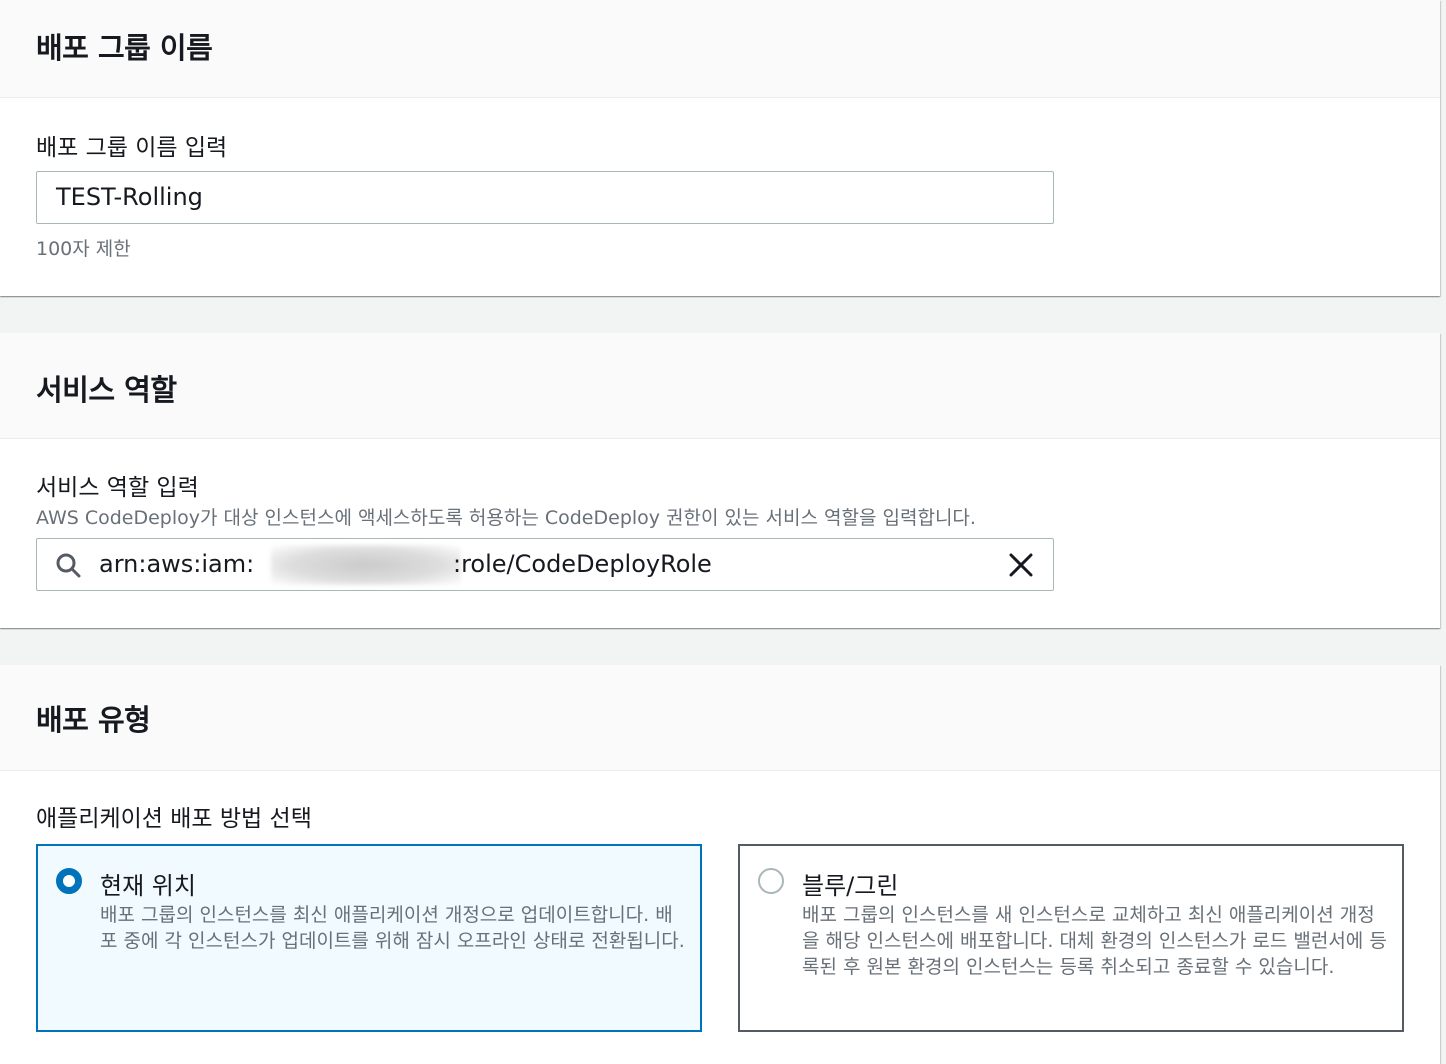 This screenshot has height=1064, width=1446. I want to click on service-role-value-suffix: :role/CodeDeployRole, so click(582, 564).